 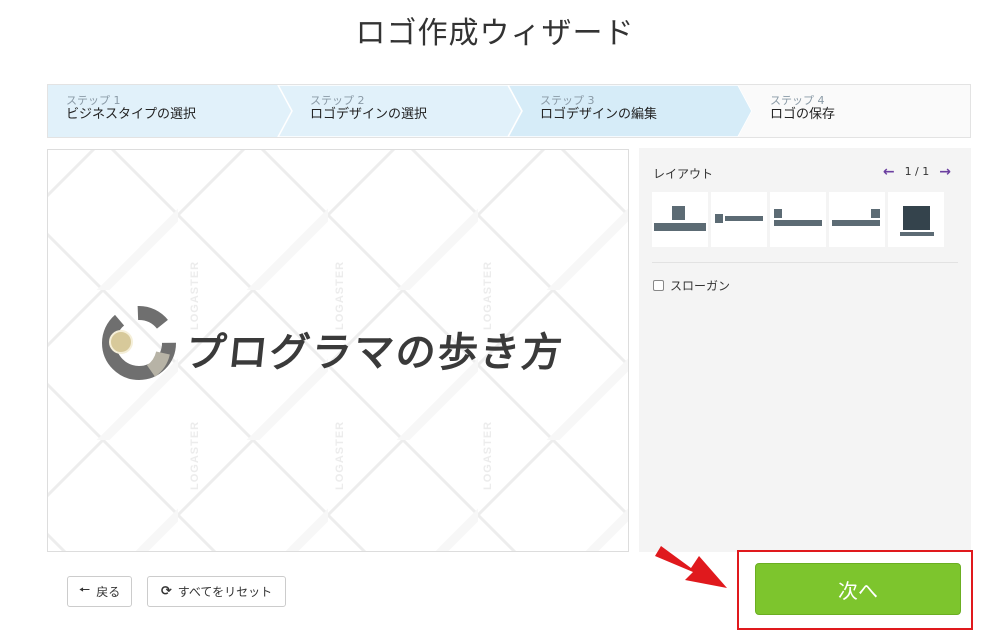 What do you see at coordinates (84, 590) in the screenshot?
I see `arrow-left-icon: 🠔` at bounding box center [84, 590].